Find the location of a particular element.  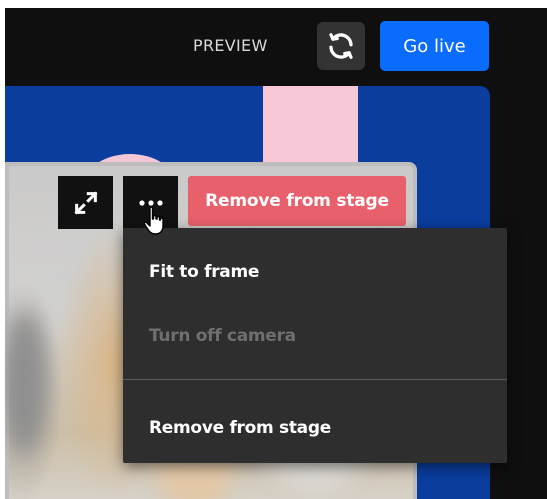

expand-arrows-icon is located at coordinates (85, 202).